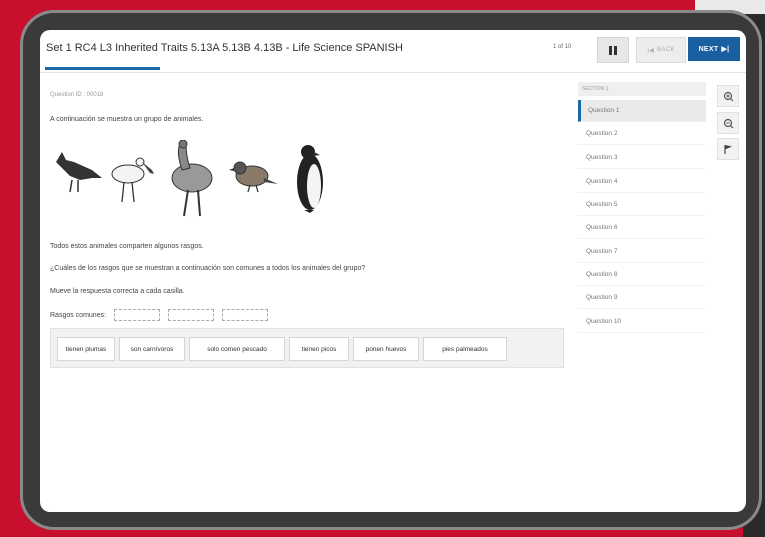 This screenshot has width=765, height=537. Describe the element at coordinates (253, 177) in the screenshot. I see `sparrow-icon` at that location.